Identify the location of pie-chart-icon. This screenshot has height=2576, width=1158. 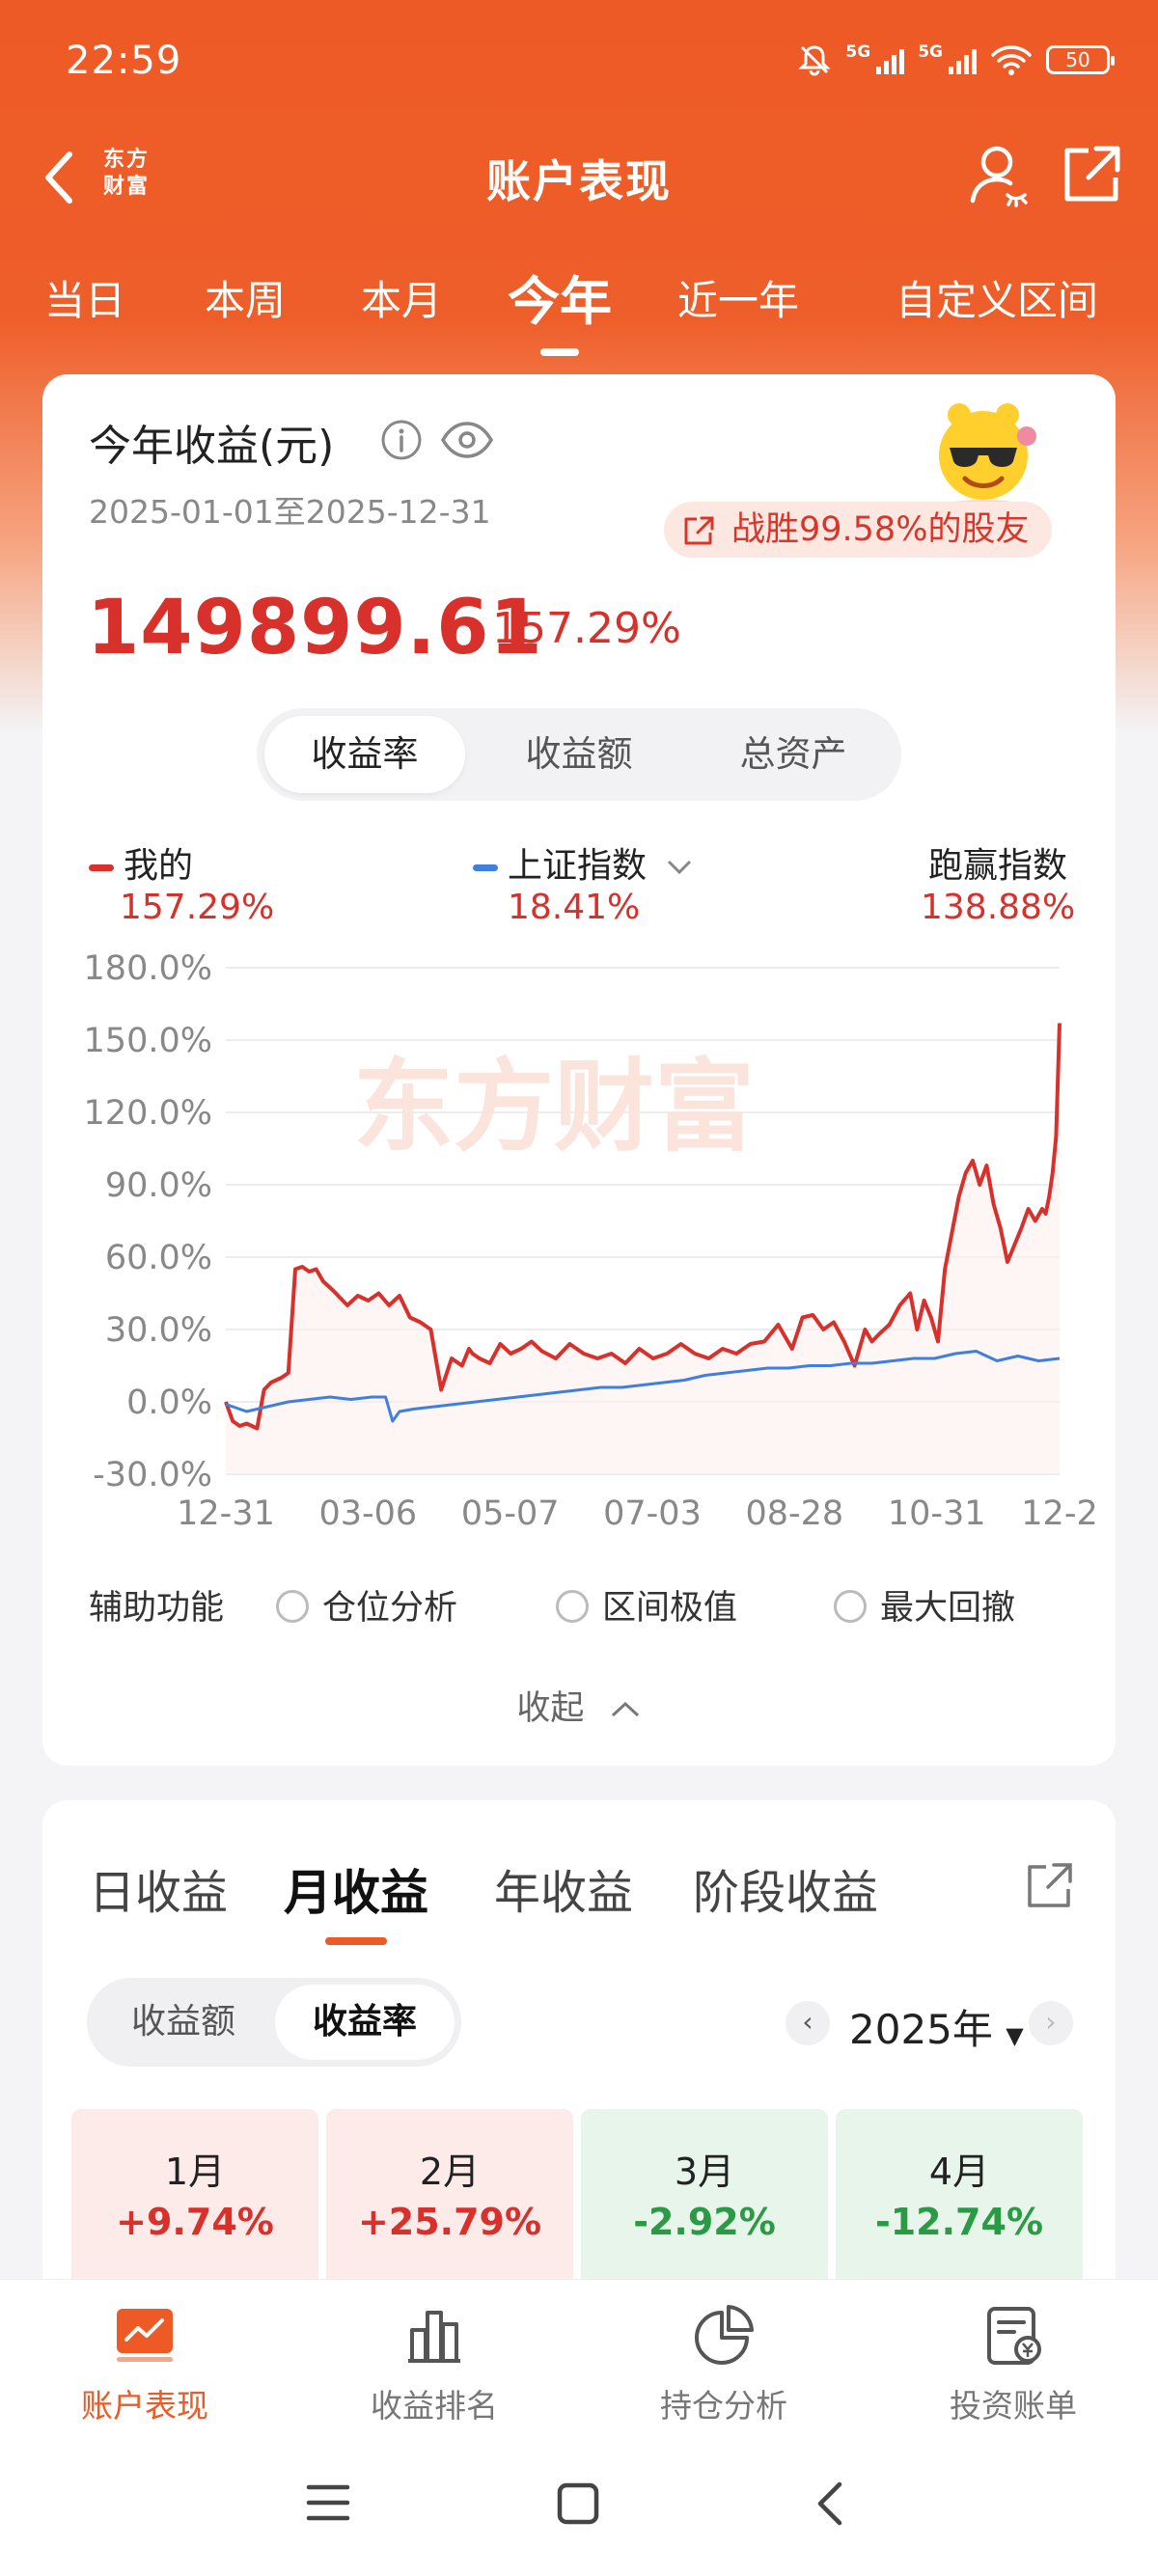
(724, 2335).